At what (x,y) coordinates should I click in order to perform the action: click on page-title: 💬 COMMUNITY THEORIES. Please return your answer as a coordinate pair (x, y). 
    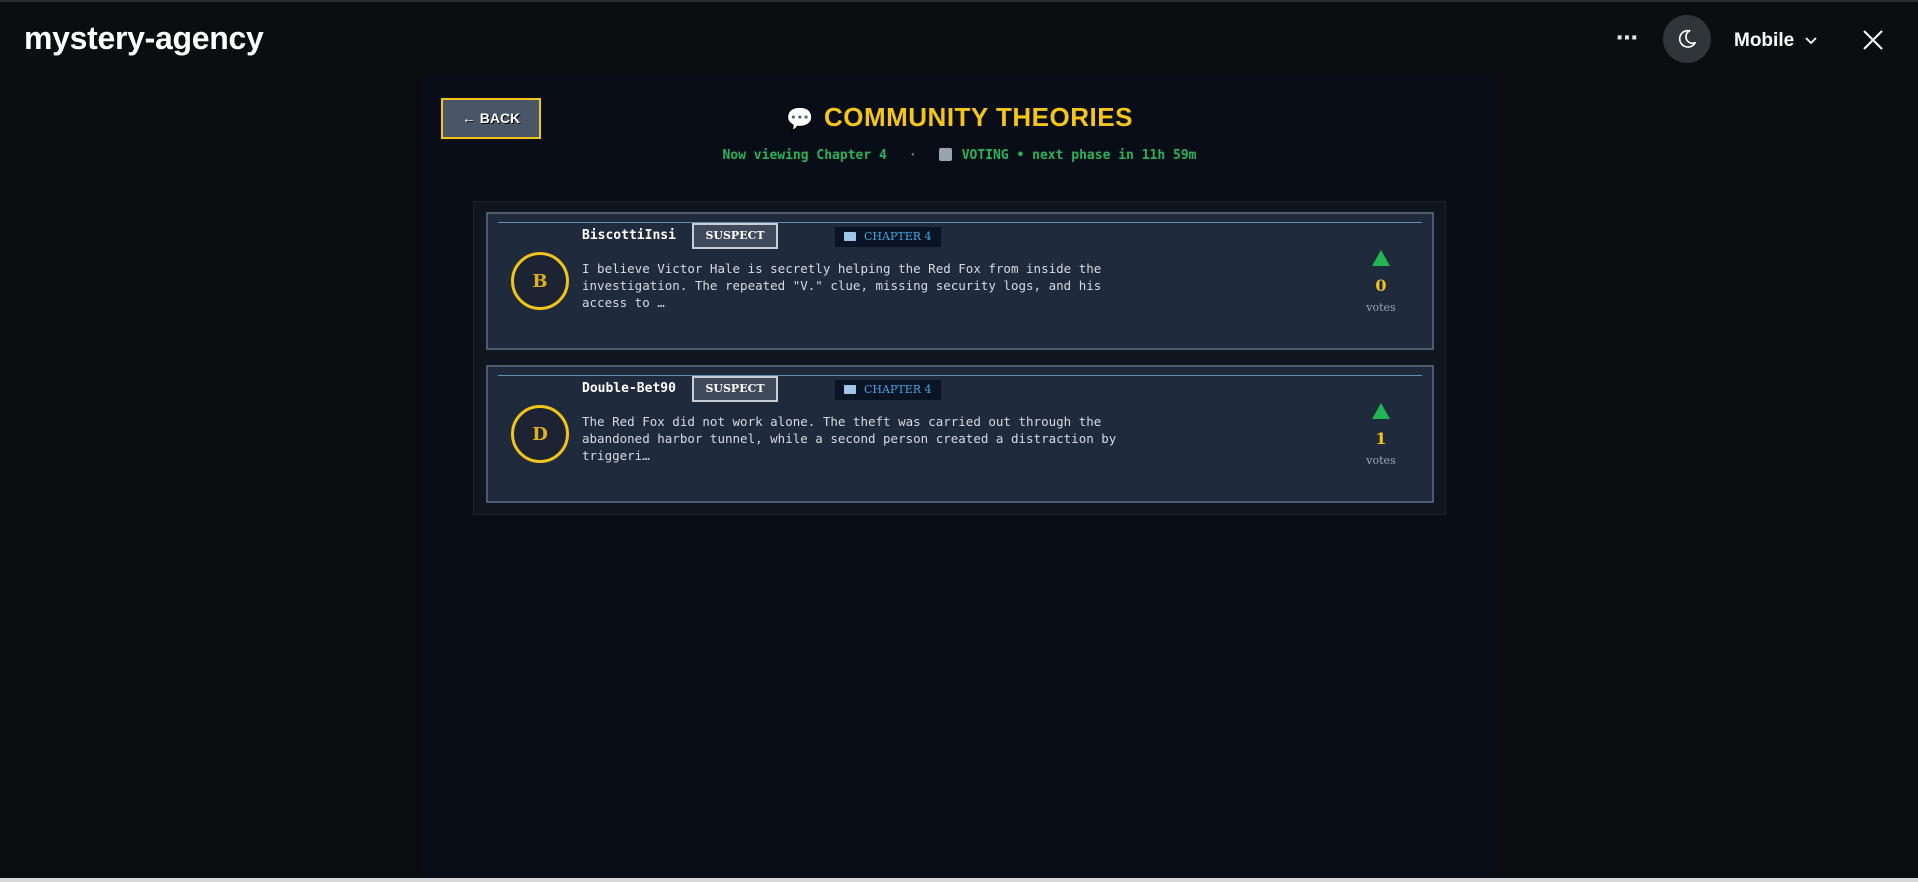
    Looking at the image, I should click on (959, 117).